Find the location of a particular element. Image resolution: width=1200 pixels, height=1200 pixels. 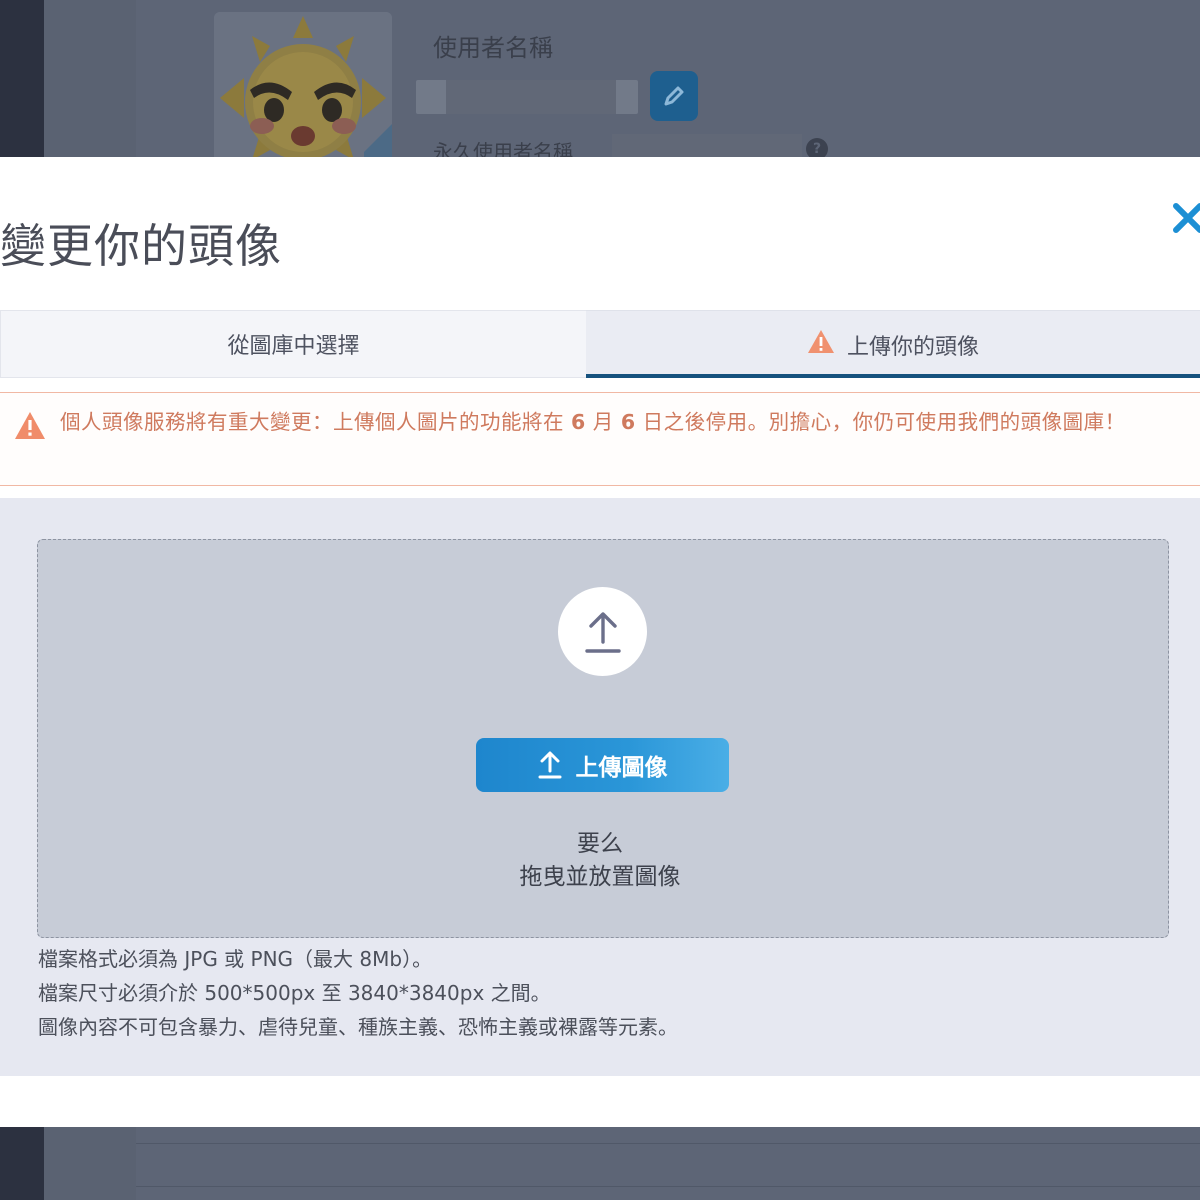

tab-label: 從圖庫中選擇 is located at coordinates (293, 346).